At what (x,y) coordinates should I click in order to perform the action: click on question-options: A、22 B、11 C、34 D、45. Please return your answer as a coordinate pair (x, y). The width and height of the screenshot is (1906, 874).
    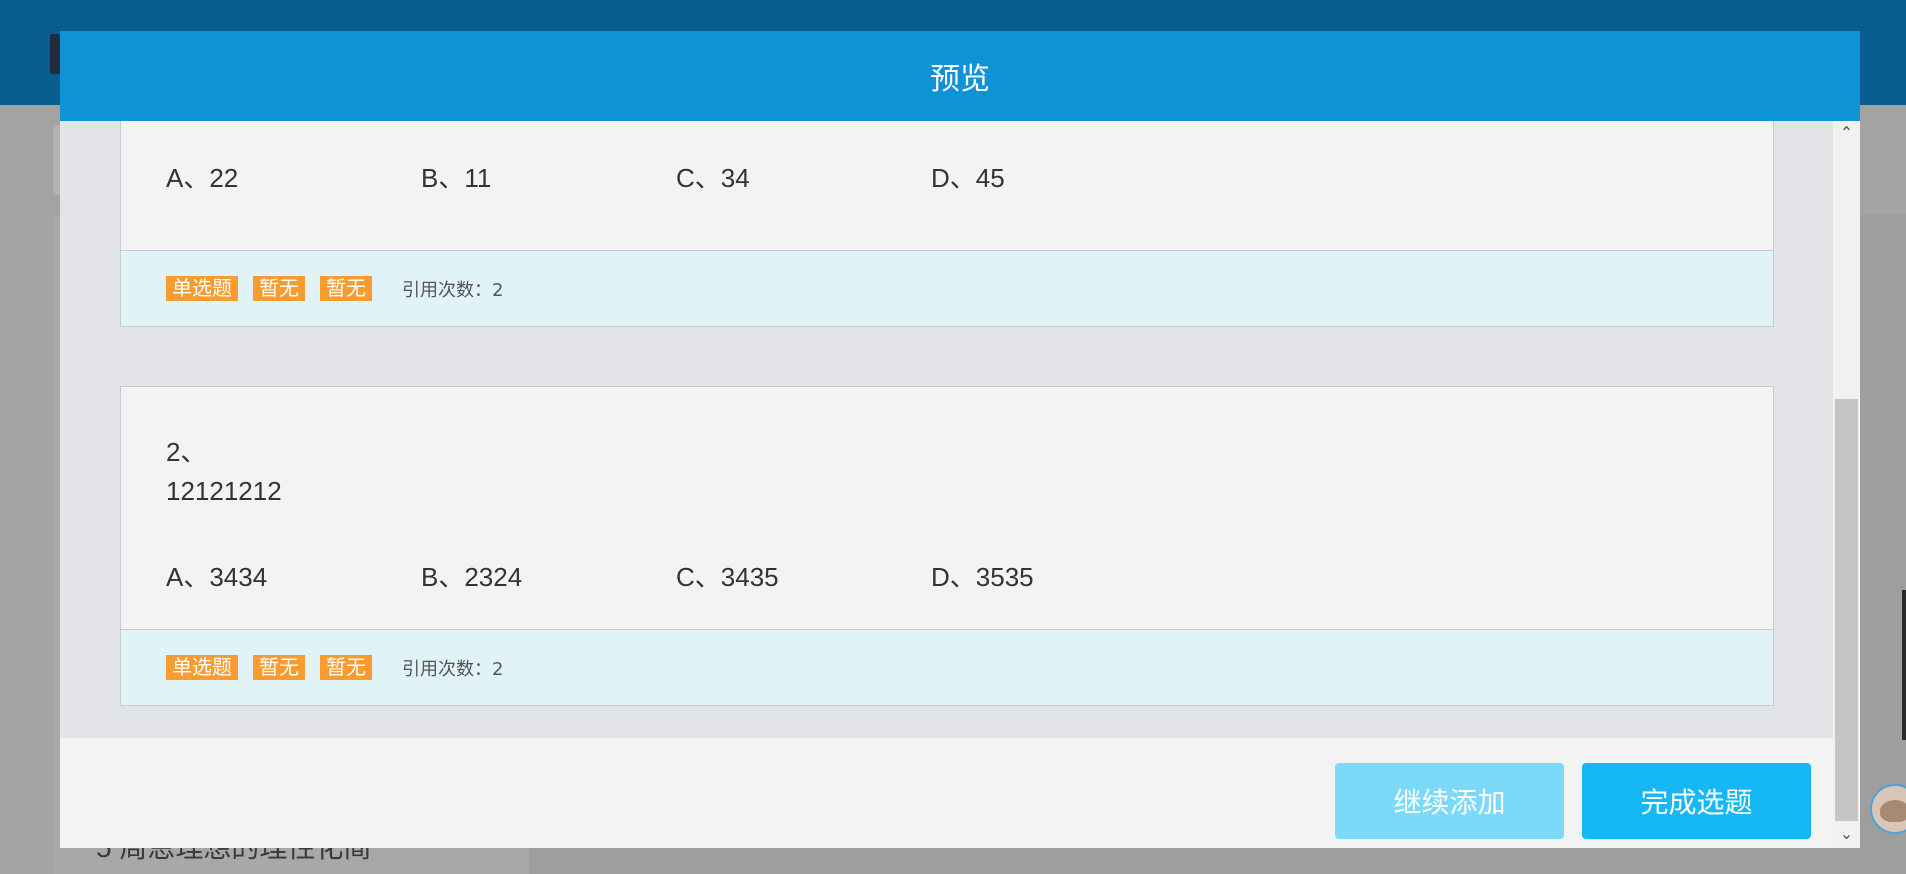
    Looking at the image, I should click on (676, 175).